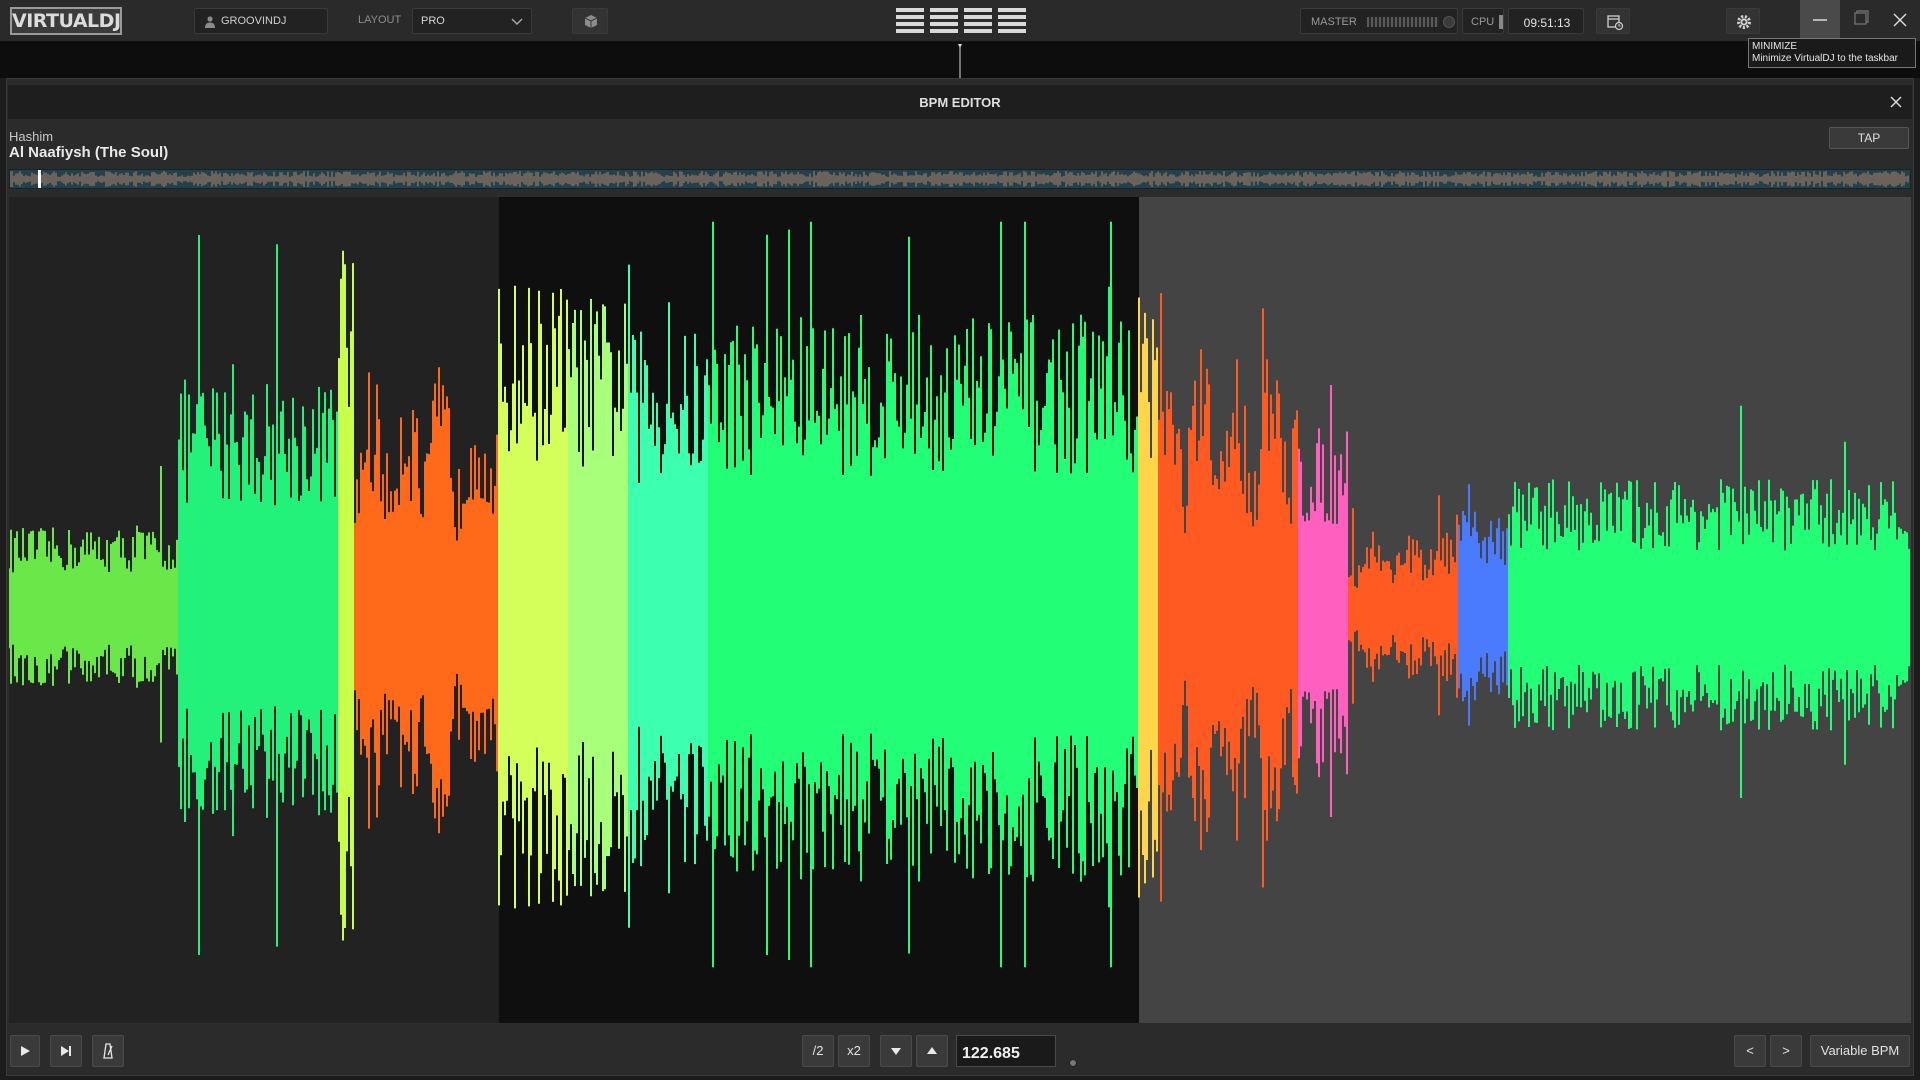 The image size is (1920, 1080). What do you see at coordinates (1869, 138) in the screenshot?
I see `tap-button: TAP` at bounding box center [1869, 138].